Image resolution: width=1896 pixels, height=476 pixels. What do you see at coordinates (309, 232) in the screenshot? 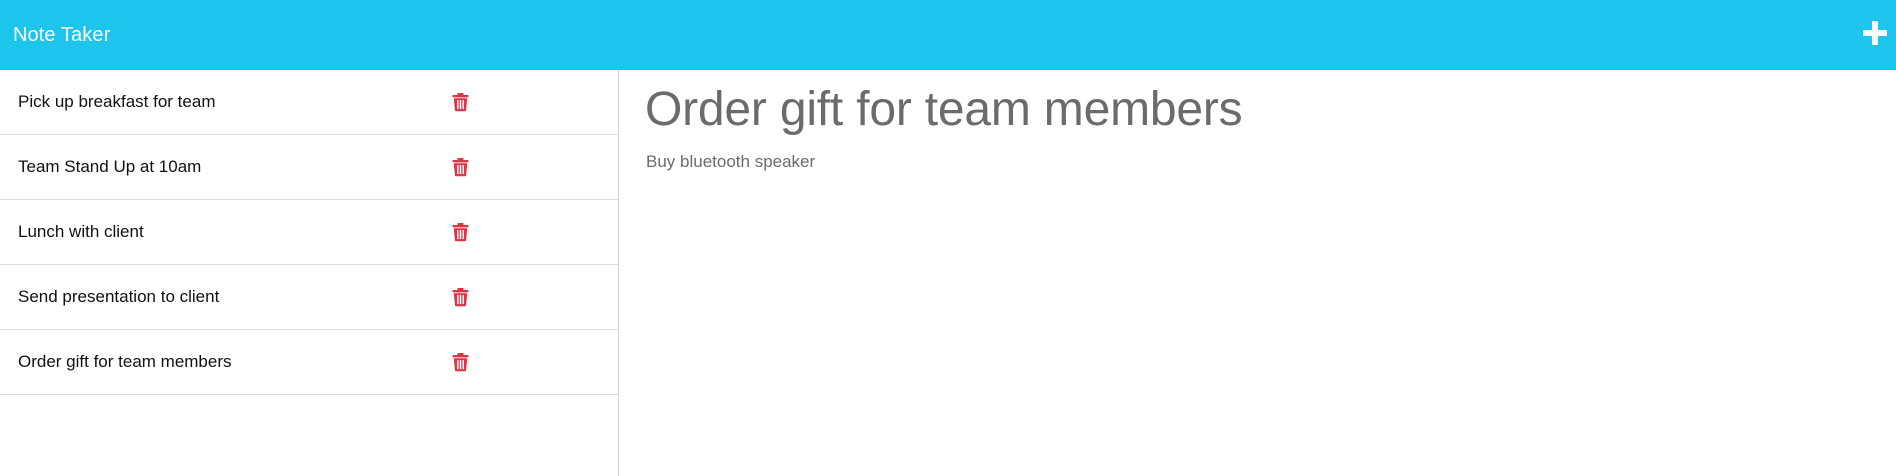
I see `list-item: Lunch with client` at bounding box center [309, 232].